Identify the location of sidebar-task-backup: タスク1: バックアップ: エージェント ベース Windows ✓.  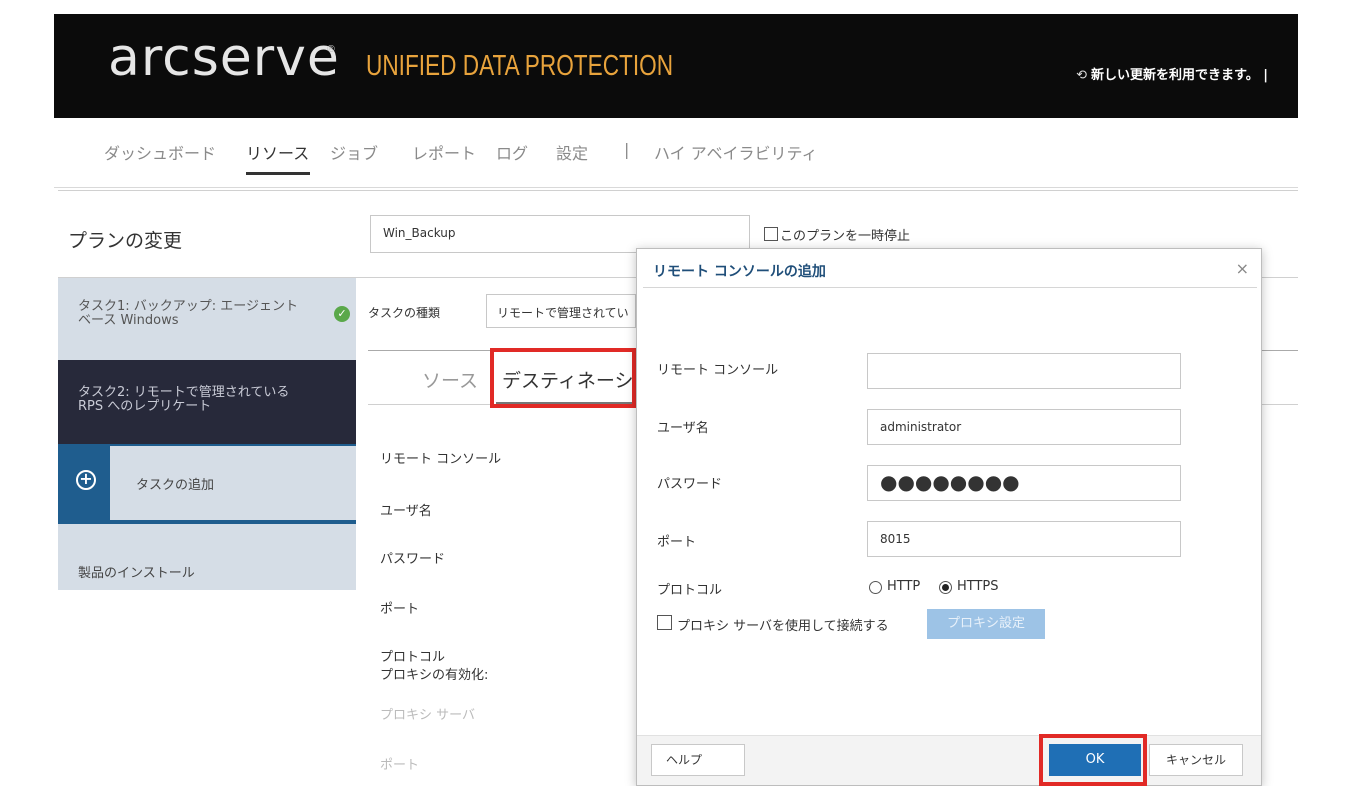
(207, 319).